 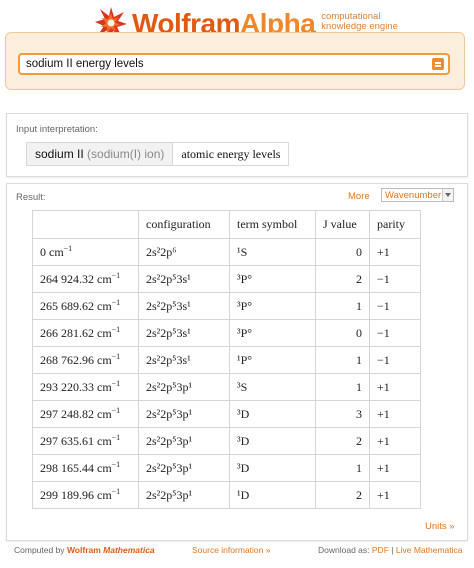 What do you see at coordinates (76, 414) in the screenshot?
I see `energy-value: 297 248.82 cm` at bounding box center [76, 414].